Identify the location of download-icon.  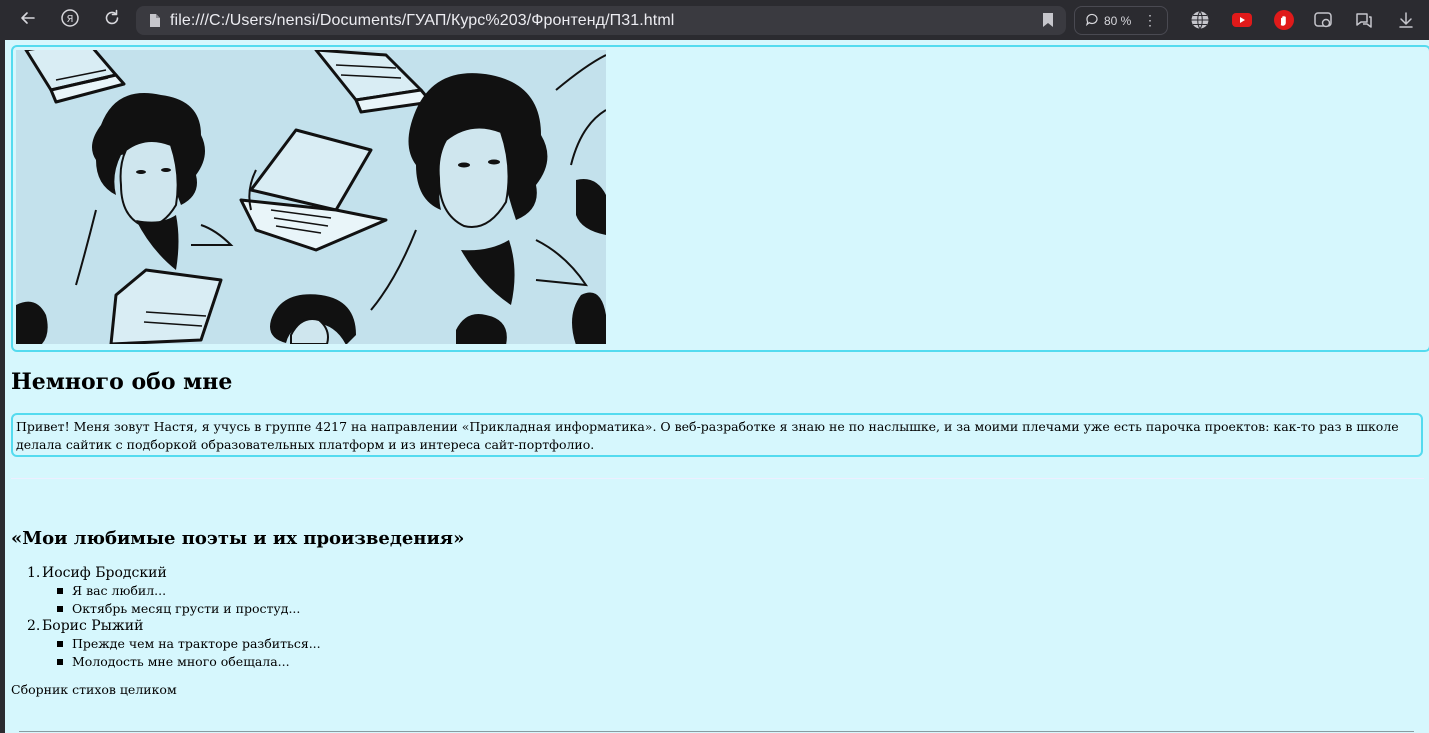
(1406, 20).